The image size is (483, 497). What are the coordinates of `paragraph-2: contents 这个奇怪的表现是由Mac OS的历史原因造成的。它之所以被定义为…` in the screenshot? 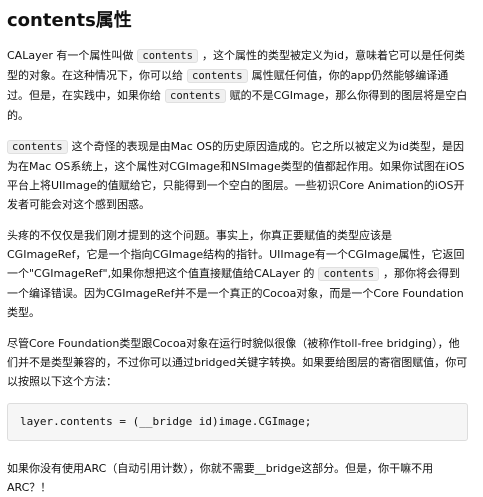 It's located at (237, 175).